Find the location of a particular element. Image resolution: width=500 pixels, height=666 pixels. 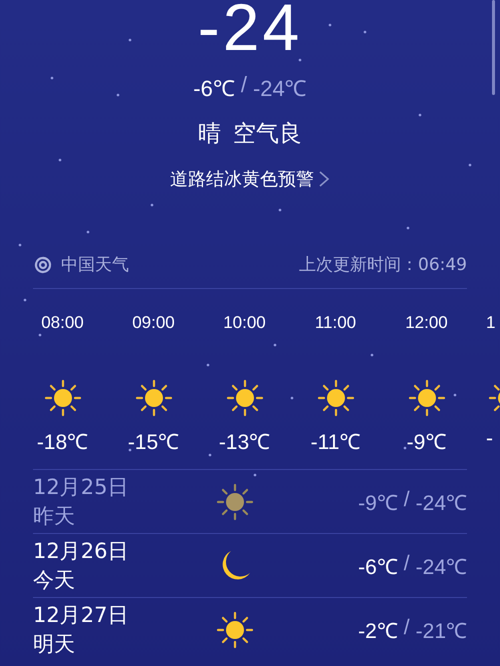

weather-condition: 晴 is located at coordinates (209, 134).